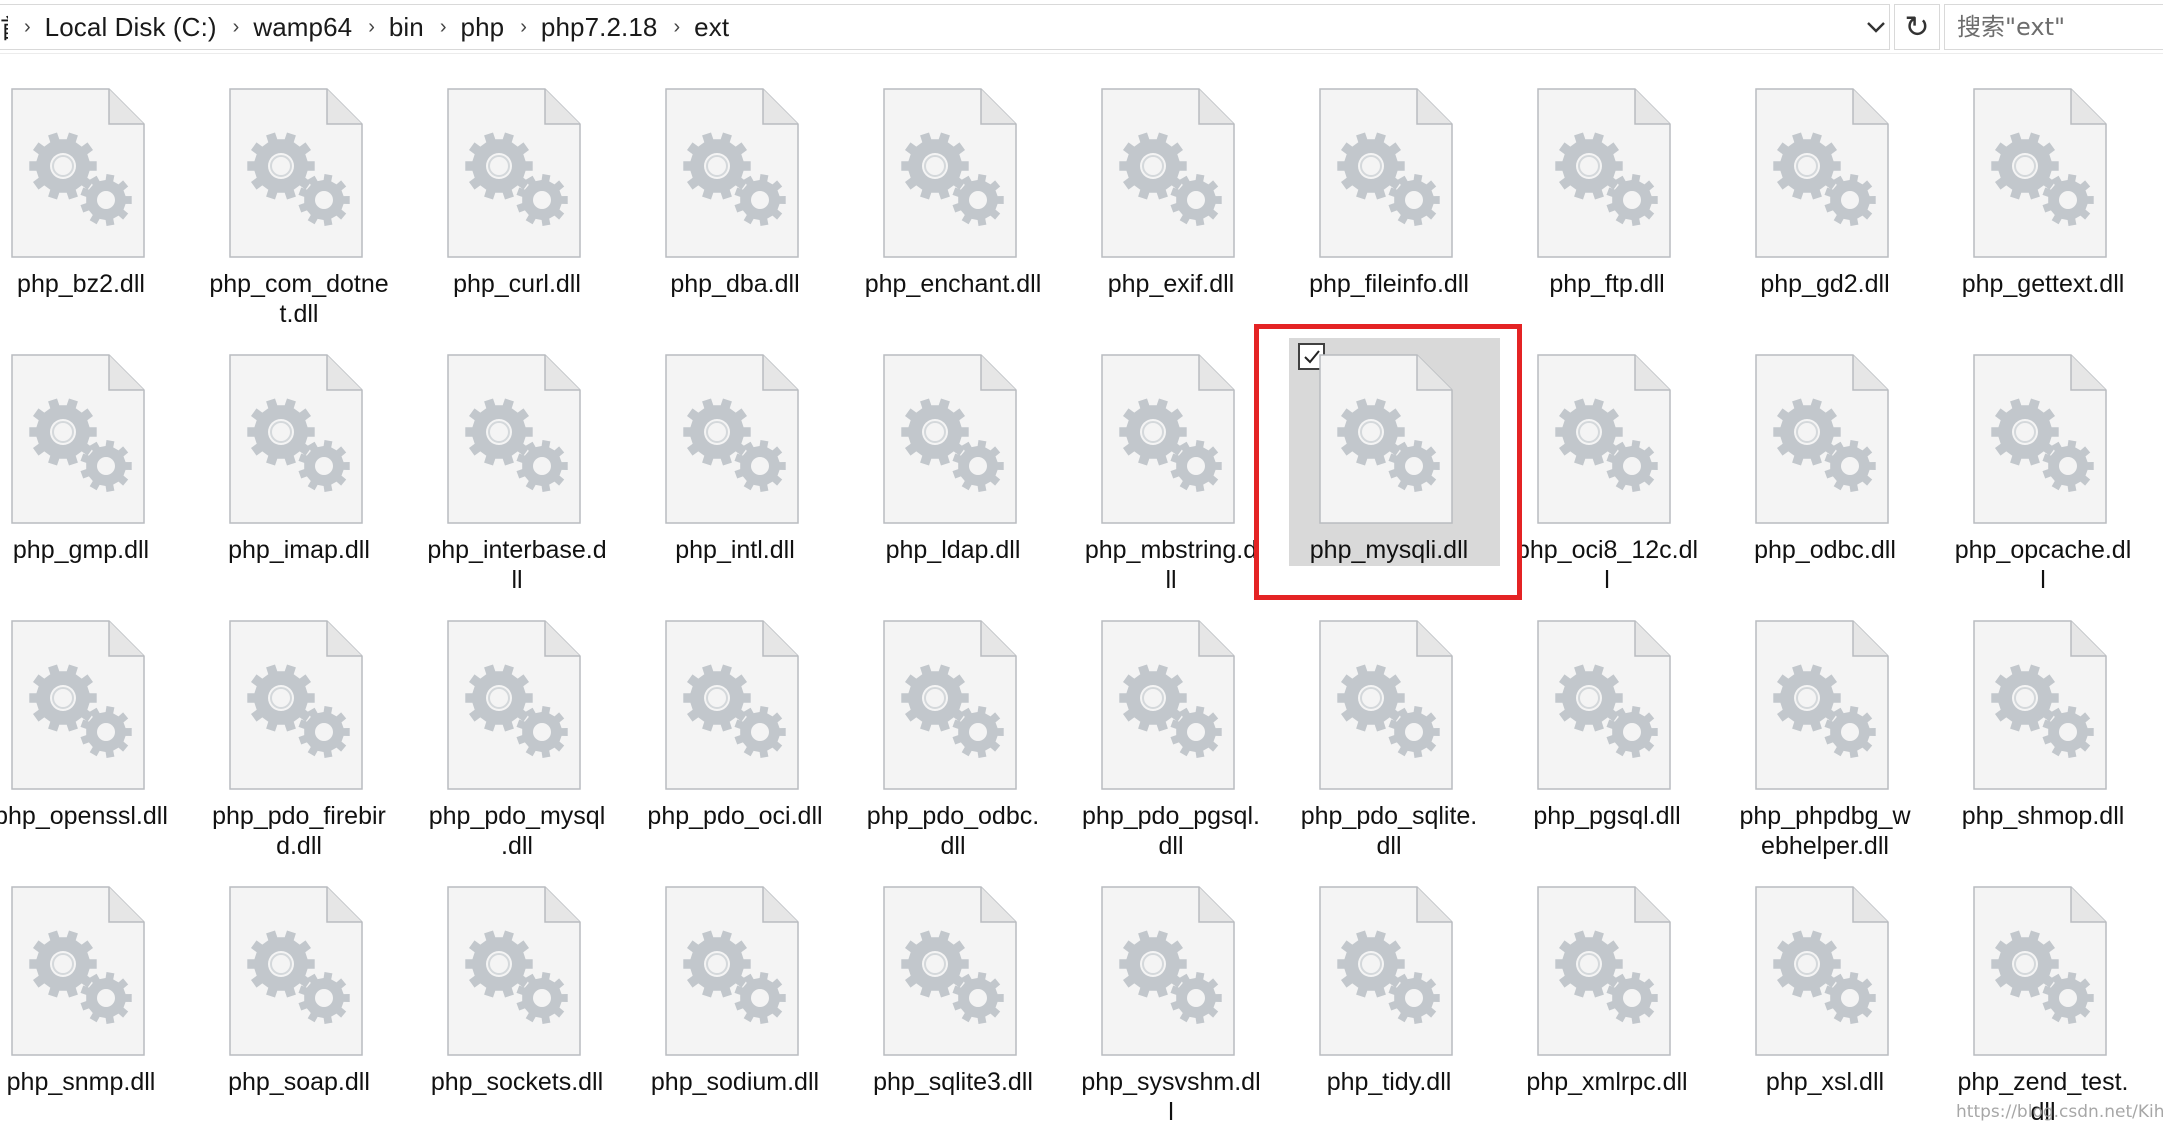  I want to click on file-item: php_com_dotne t.dll, so click(299, 191).